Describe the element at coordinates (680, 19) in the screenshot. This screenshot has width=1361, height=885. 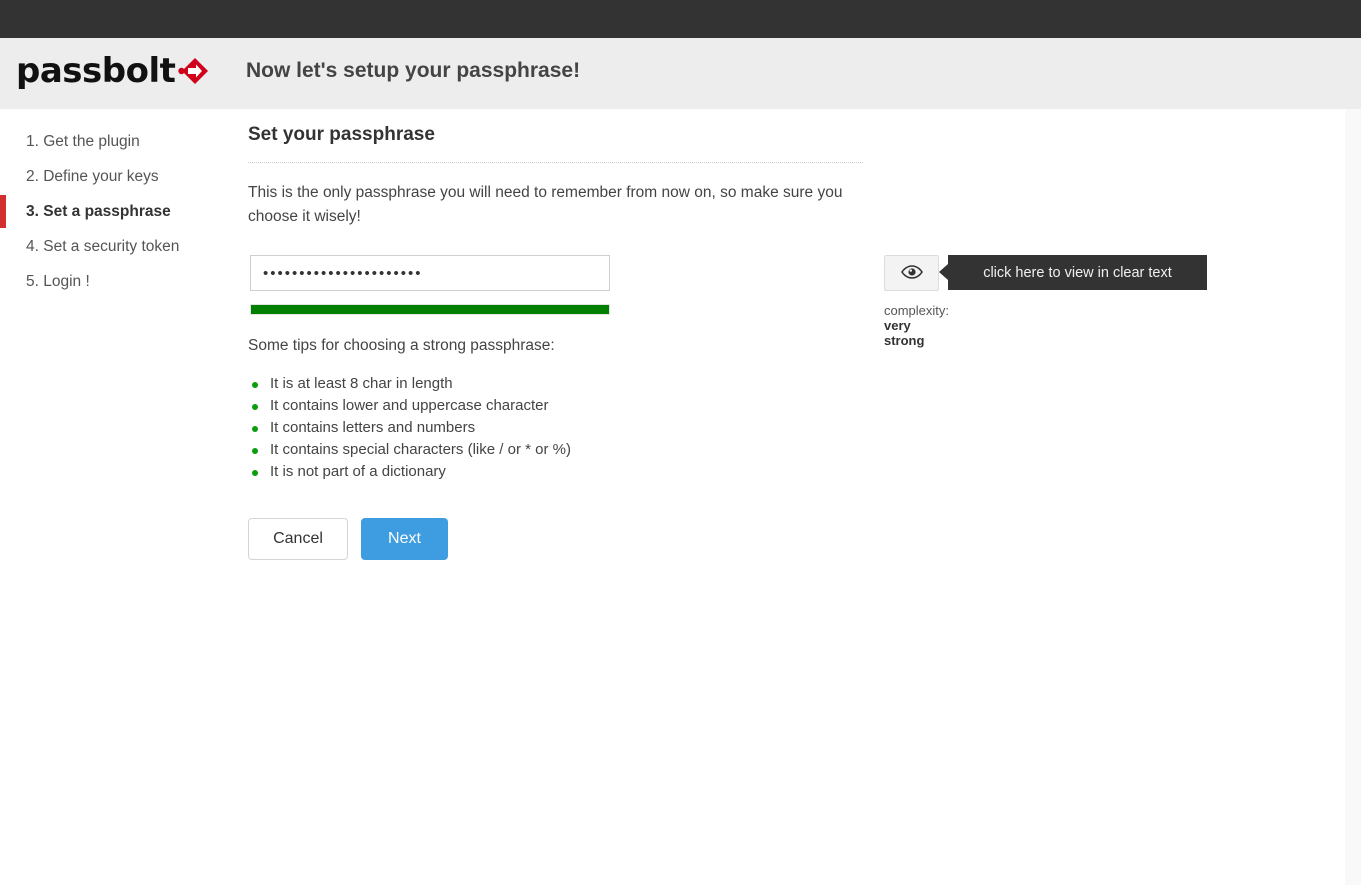
I see `top-bar` at that location.